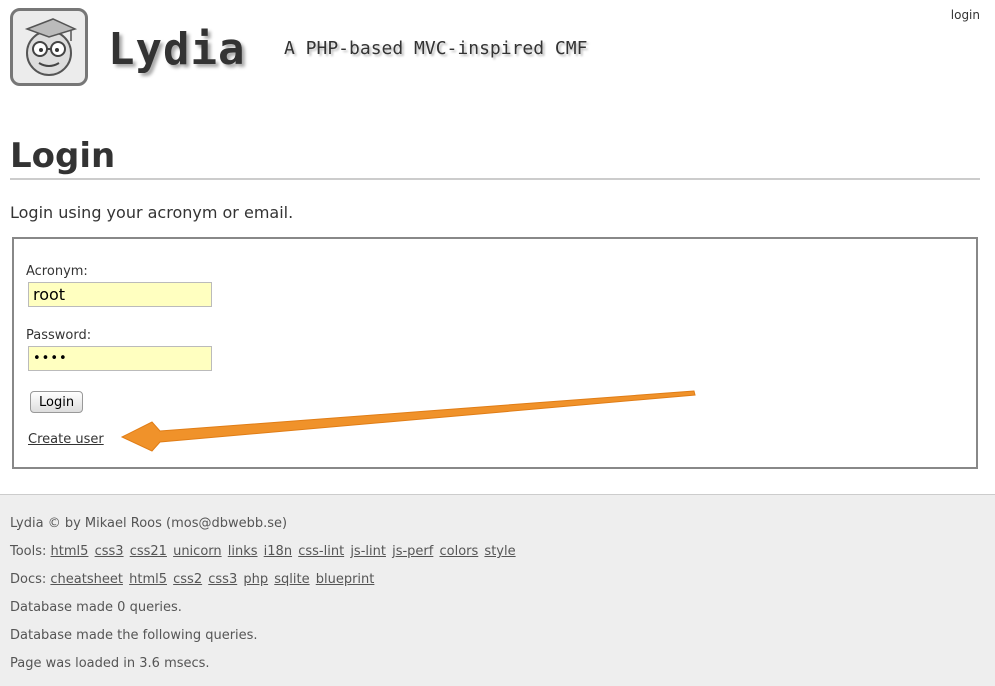 This screenshot has height=686, width=995. I want to click on tool-link-unicorn: unicorn, so click(197, 551).